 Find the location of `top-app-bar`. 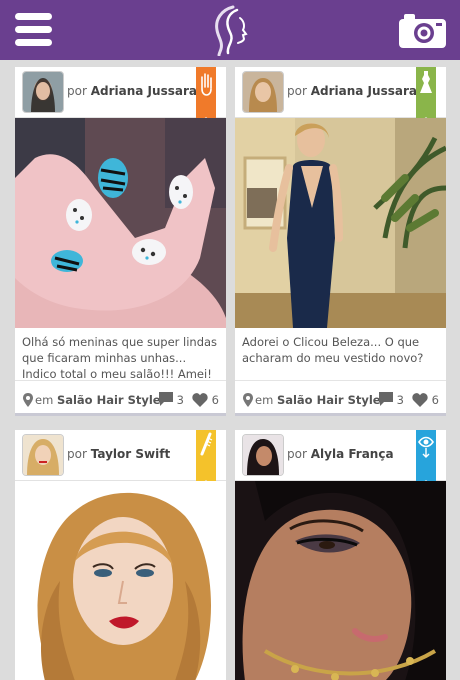

top-app-bar is located at coordinates (230, 30).